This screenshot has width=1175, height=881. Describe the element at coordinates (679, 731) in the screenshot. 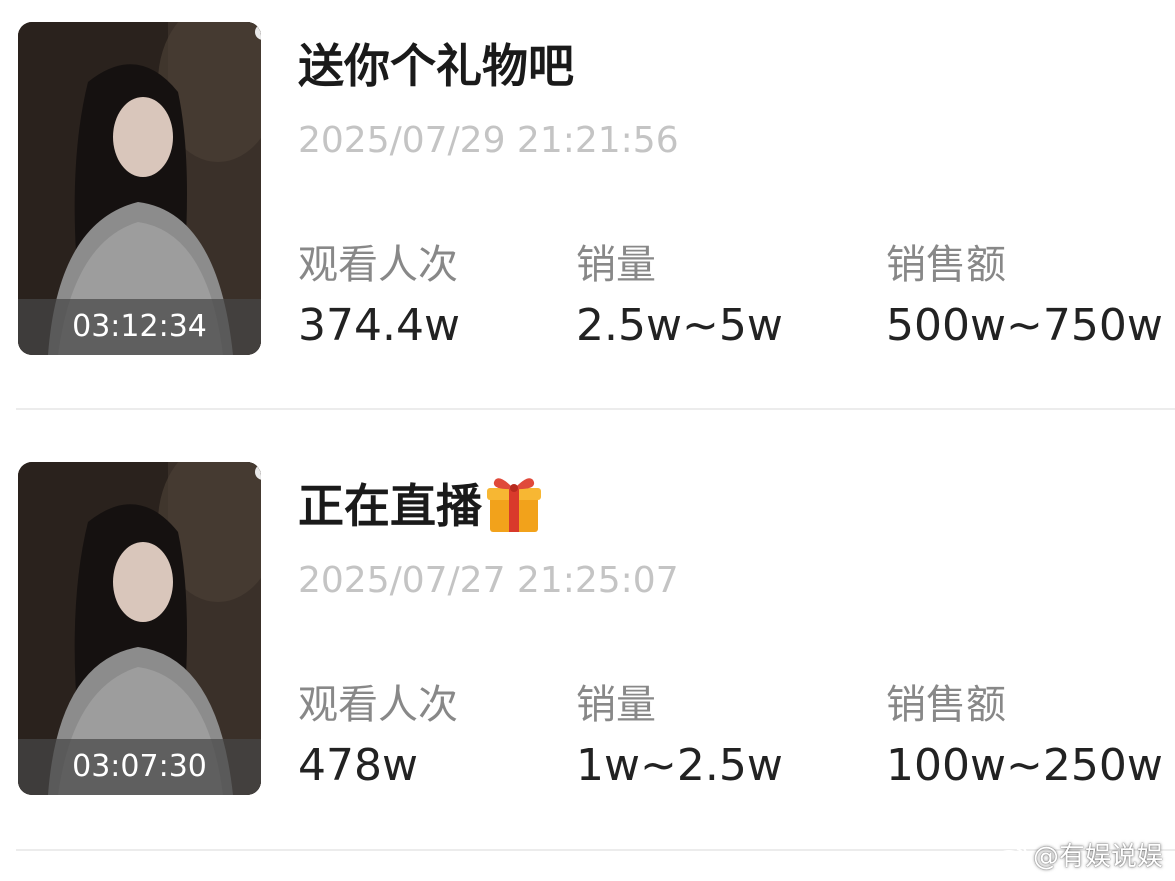

I see `stat-sales: 销量 1w~2.5w` at that location.